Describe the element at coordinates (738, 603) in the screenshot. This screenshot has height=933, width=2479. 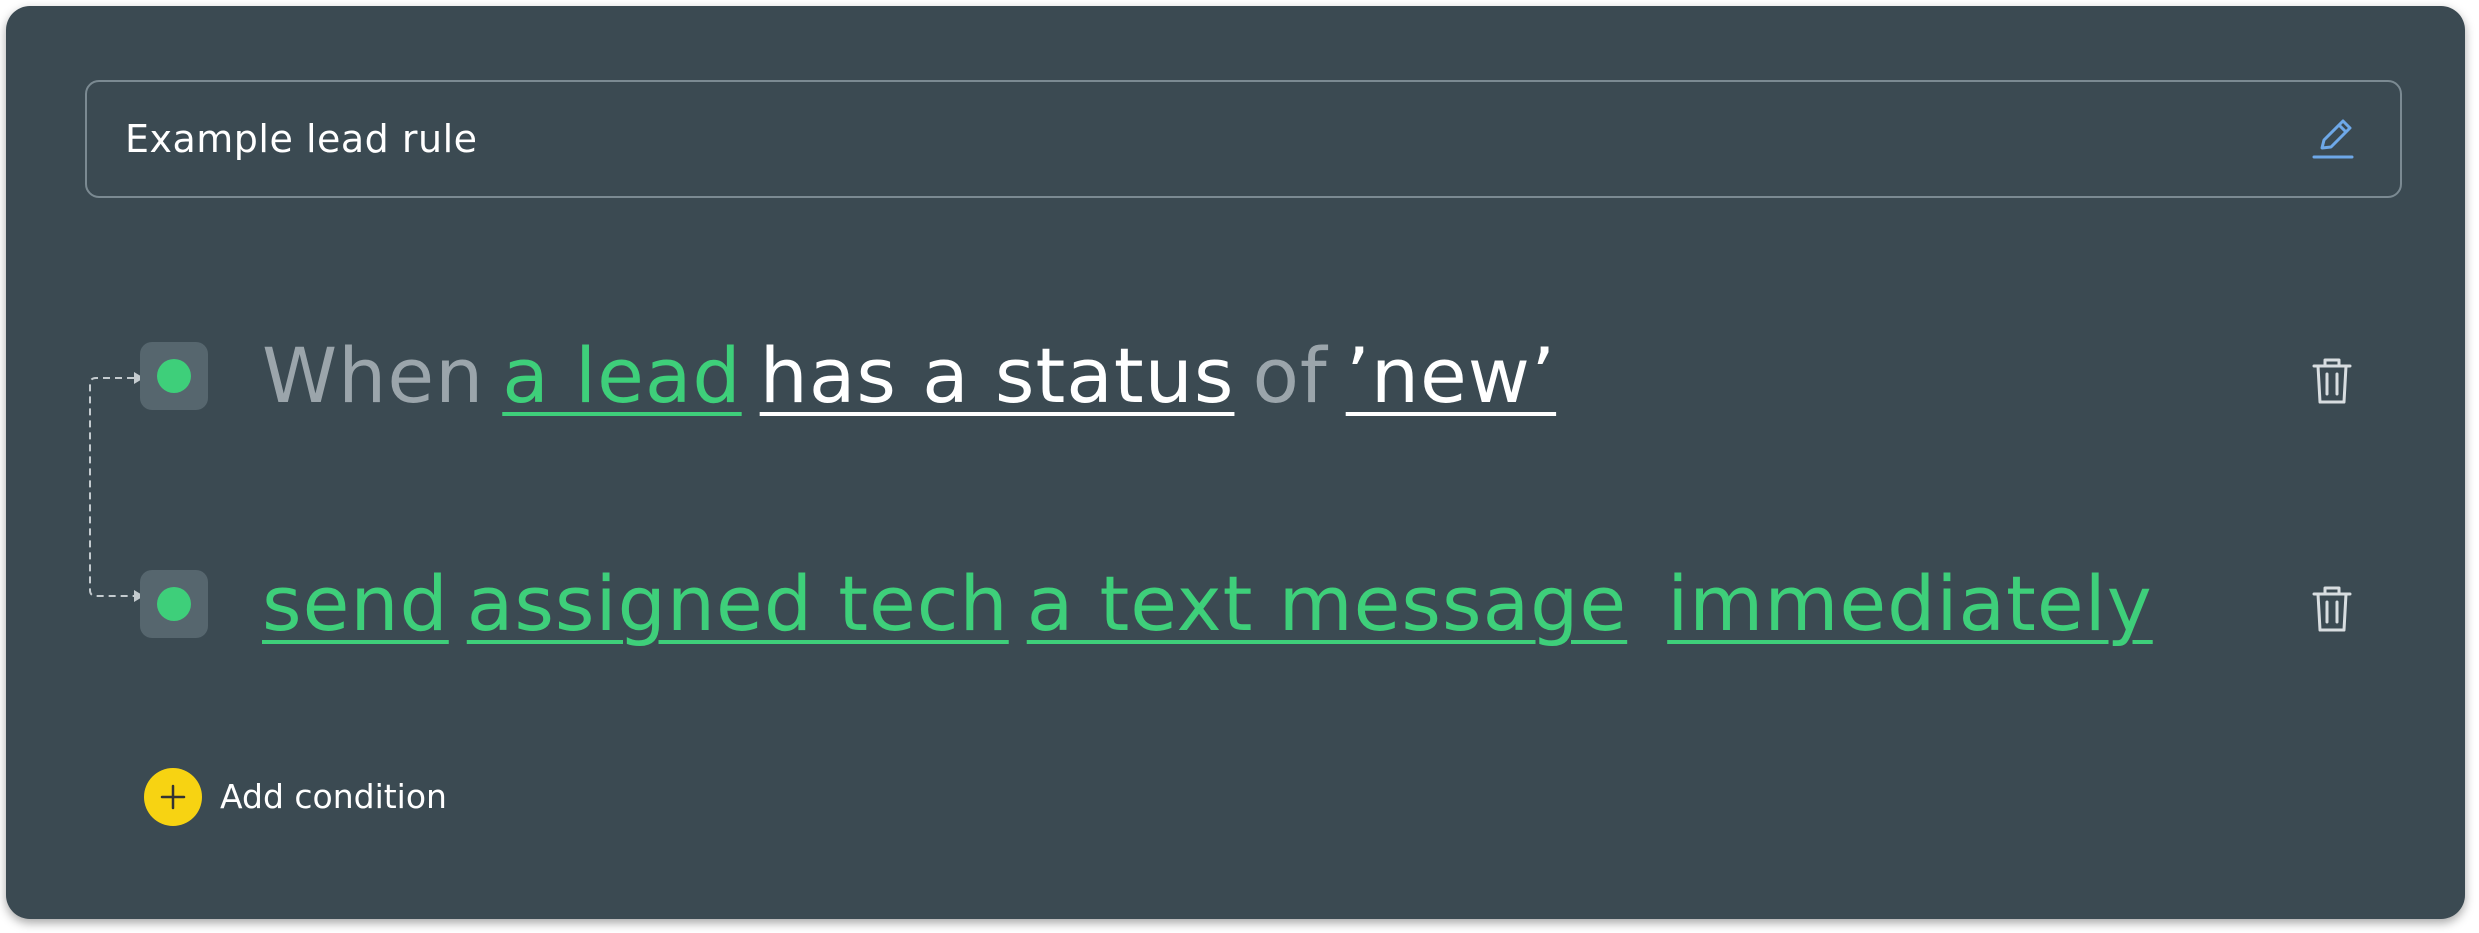
I see `action-recipient-link: assigned tech` at that location.